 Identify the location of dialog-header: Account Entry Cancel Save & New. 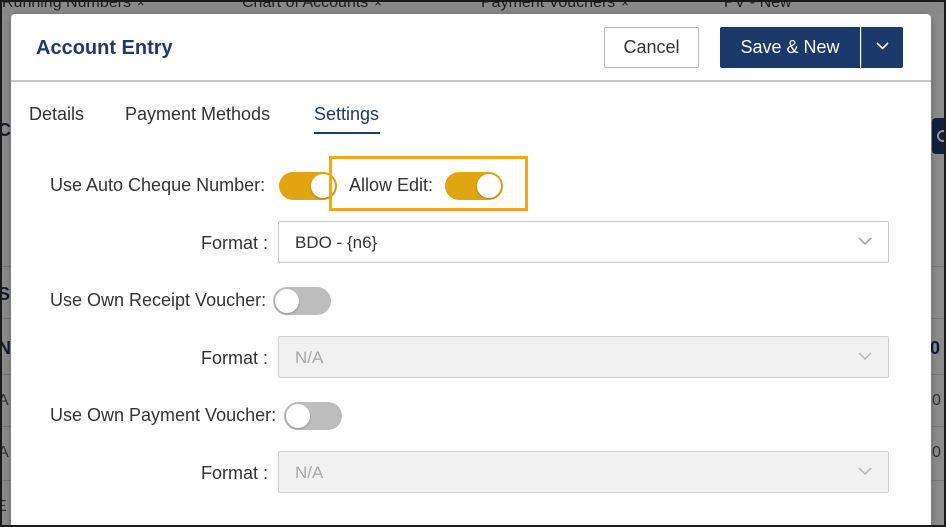
(471, 48).